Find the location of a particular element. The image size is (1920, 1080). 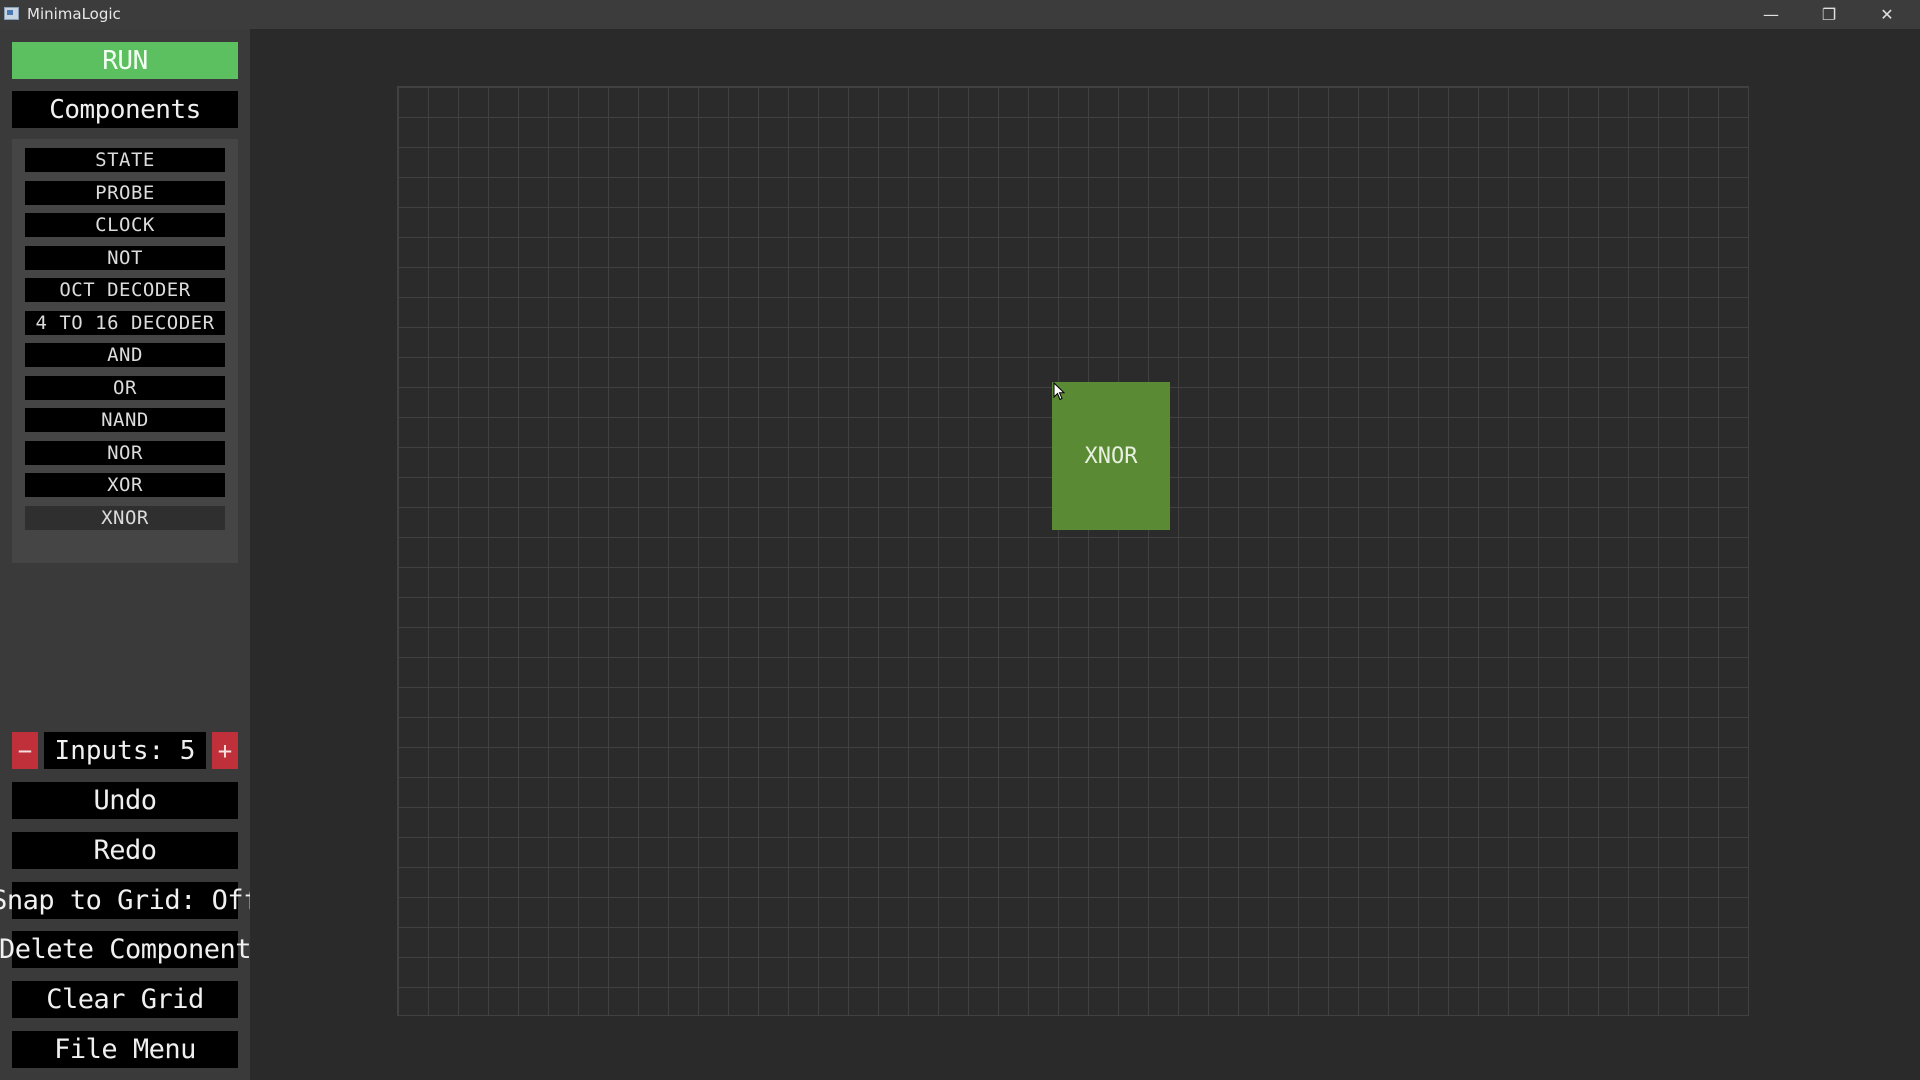

component-clock: CLOCK is located at coordinates (125, 225).